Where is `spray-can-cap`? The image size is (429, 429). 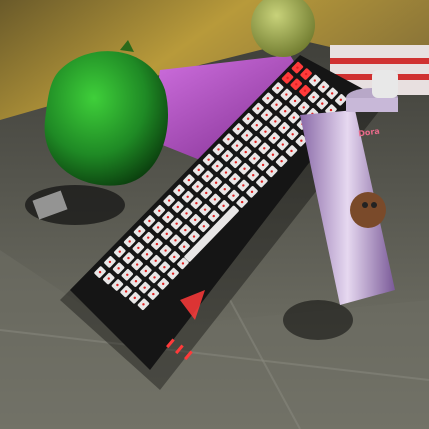 spray-can-cap is located at coordinates (385, 84).